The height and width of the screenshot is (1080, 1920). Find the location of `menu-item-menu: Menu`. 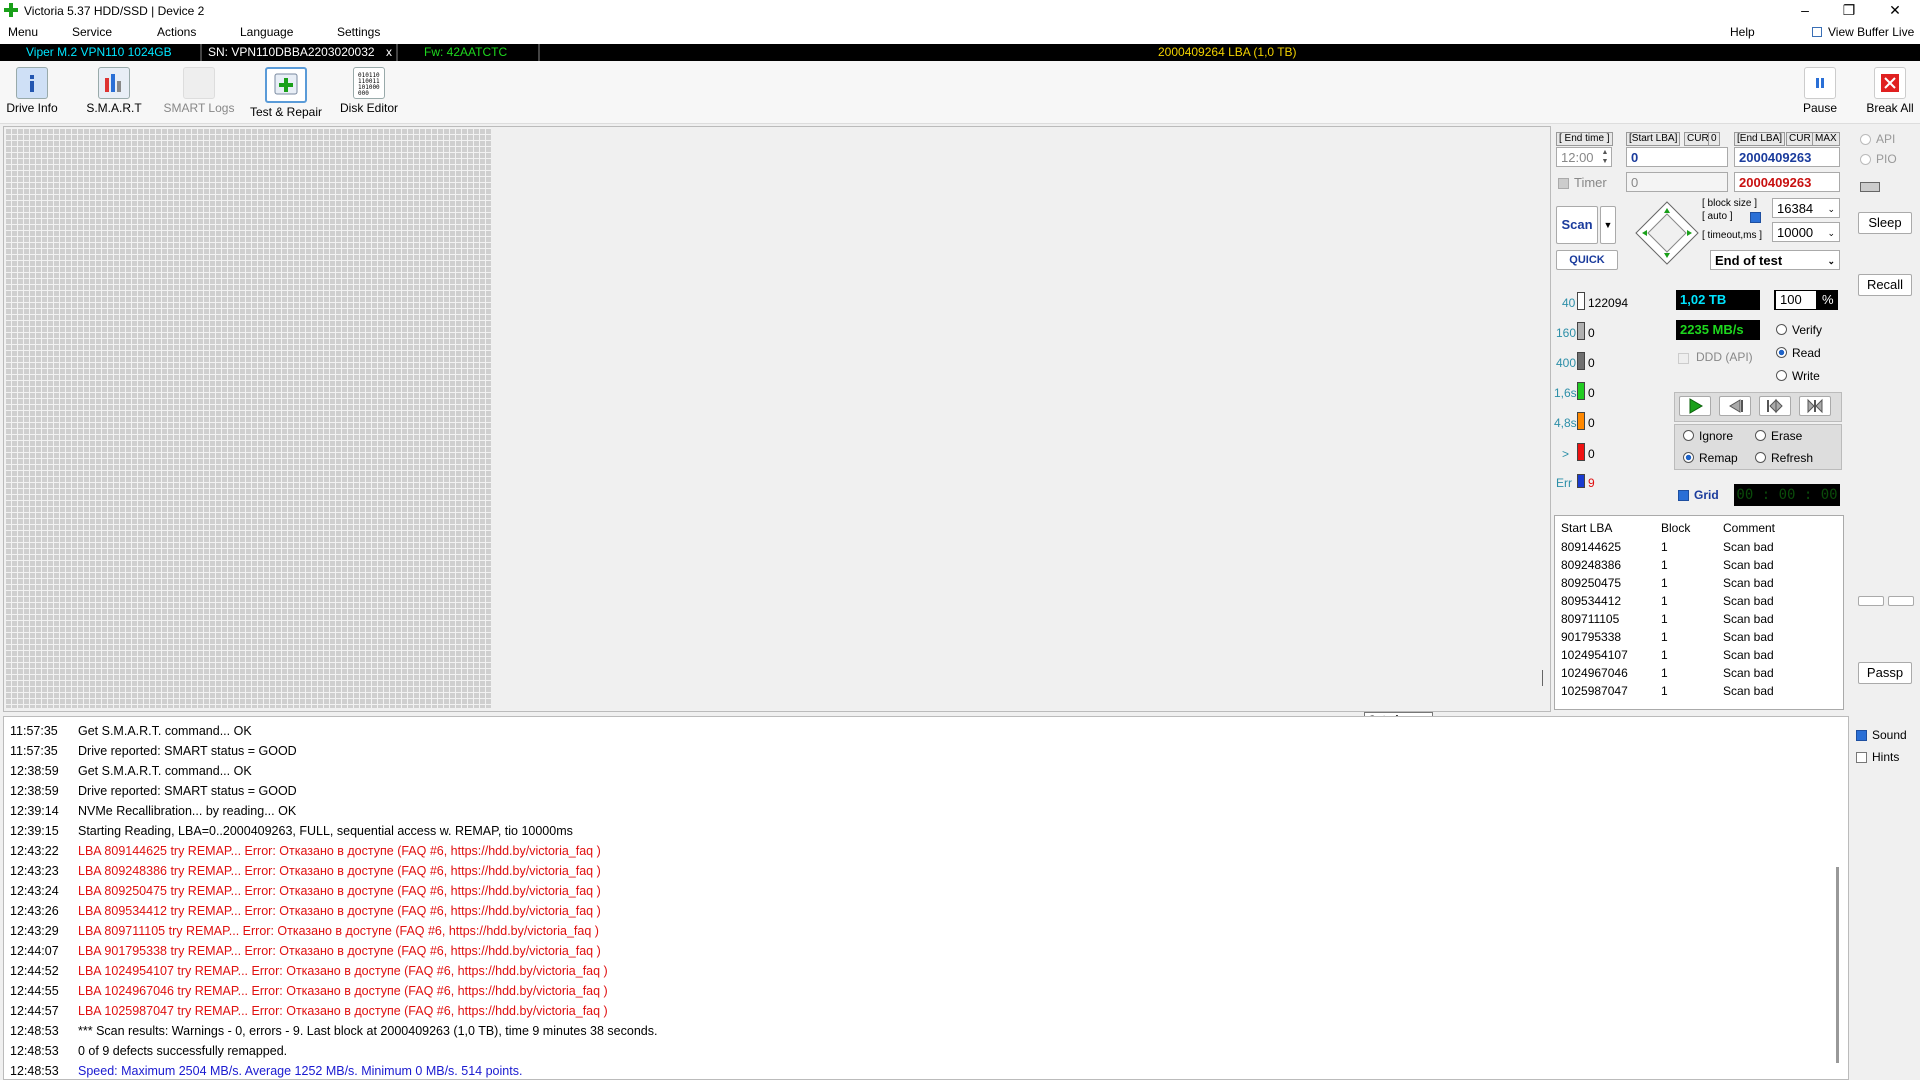

menu-item-menu: Menu is located at coordinates (23, 32).